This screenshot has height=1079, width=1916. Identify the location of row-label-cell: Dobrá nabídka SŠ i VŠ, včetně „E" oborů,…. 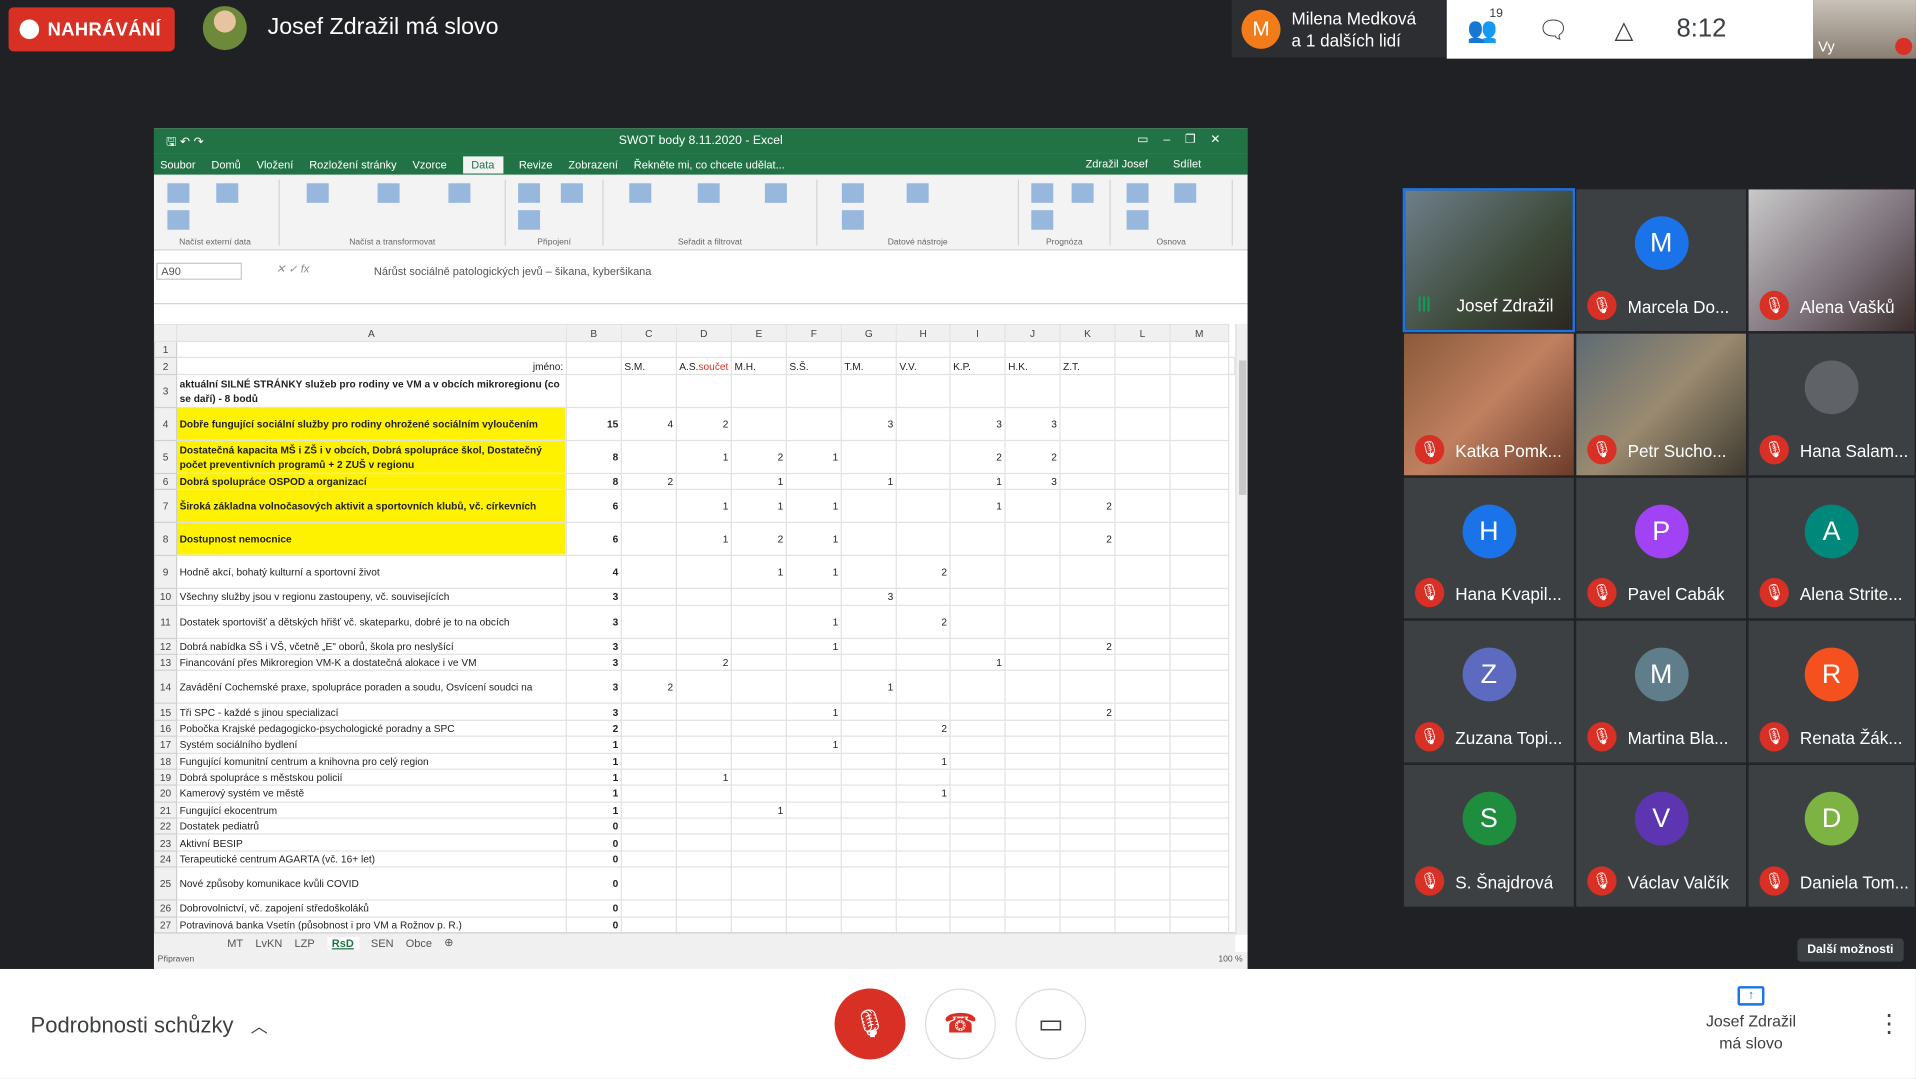
(371, 646).